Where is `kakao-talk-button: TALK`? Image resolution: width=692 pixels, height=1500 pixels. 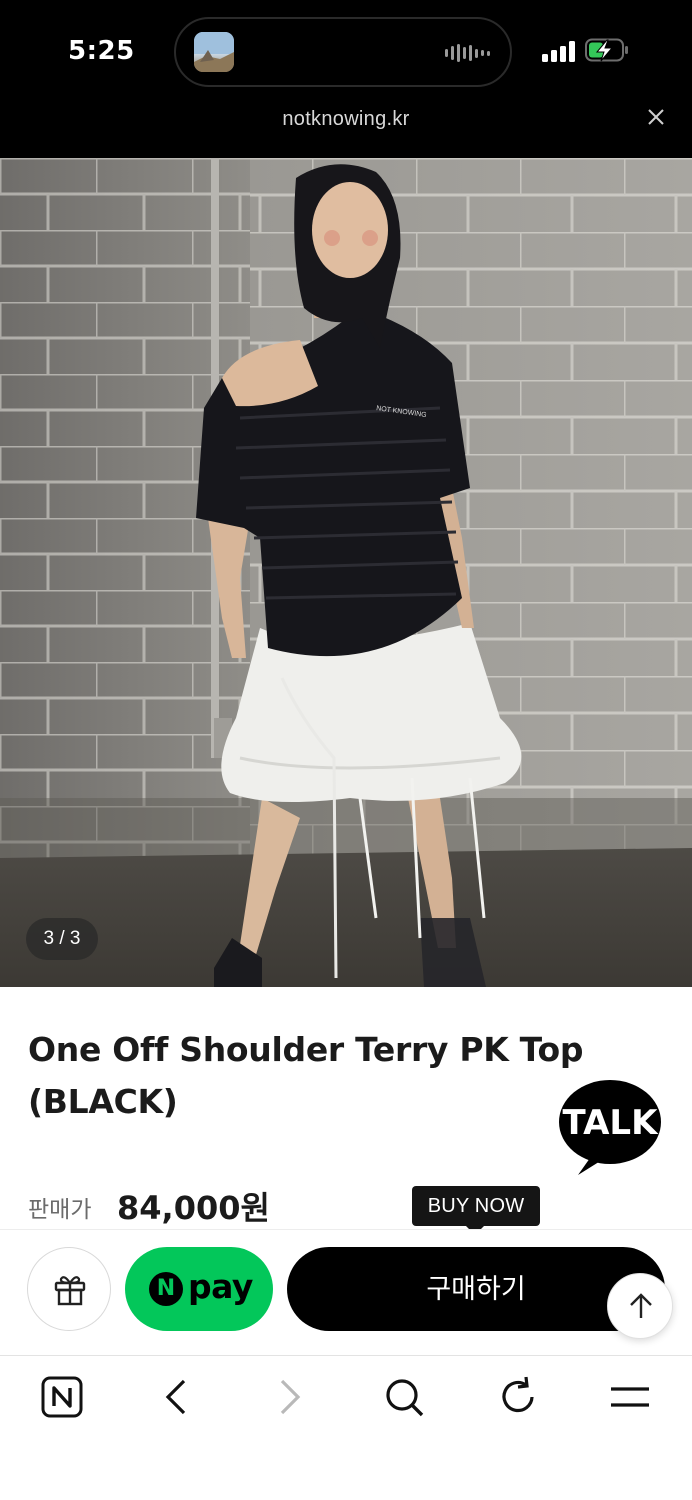 kakao-talk-button: TALK is located at coordinates (611, 1128).